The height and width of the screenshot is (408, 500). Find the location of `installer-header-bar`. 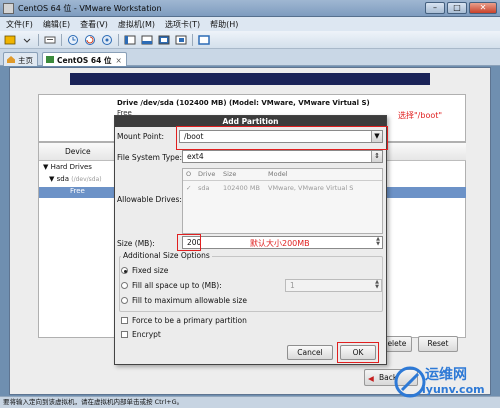

installer-header-bar is located at coordinates (250, 79).